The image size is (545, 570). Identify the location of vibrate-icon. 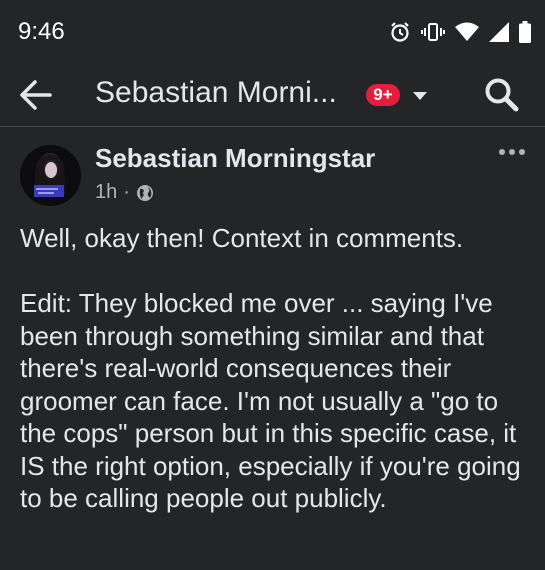
(433, 32).